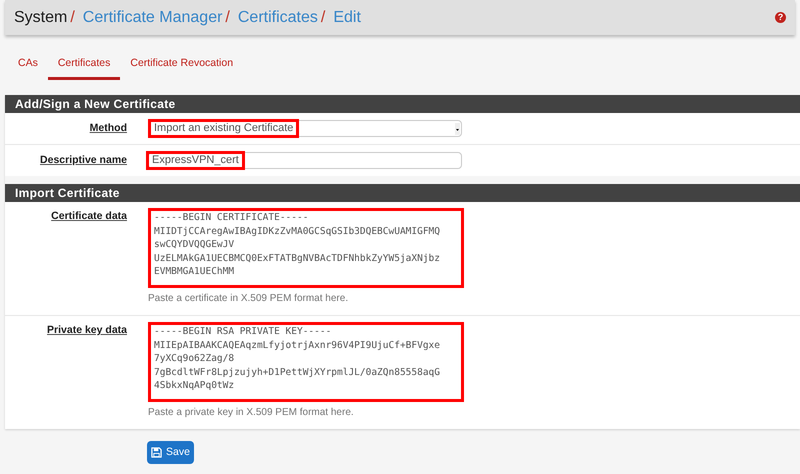 The height and width of the screenshot is (474, 800). Describe the element at coordinates (306, 362) in the screenshot. I see `pem-textarea: -----BEGIN RSA PRIVATE KEY----- MIIEpAIBAAKCAQEAqzmLfyjotrjAxnr96V4PI9UjuCf+BFVgxe 7yXCq9o62Zag/8 7gBcdltWFr8Lpjzujyh+D1PettWjXYrpmlJL/0aZQn85558aqG 4SbkxNqAPq0tWz` at that location.